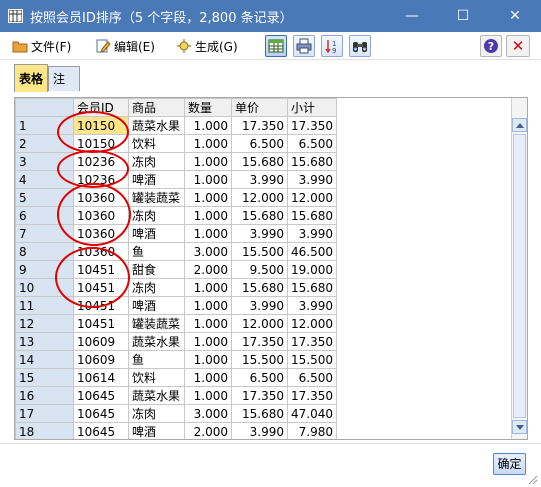 The image size is (541, 487). Describe the element at coordinates (208, 269) in the screenshot. I see `cell-quantity: 2.000` at that location.